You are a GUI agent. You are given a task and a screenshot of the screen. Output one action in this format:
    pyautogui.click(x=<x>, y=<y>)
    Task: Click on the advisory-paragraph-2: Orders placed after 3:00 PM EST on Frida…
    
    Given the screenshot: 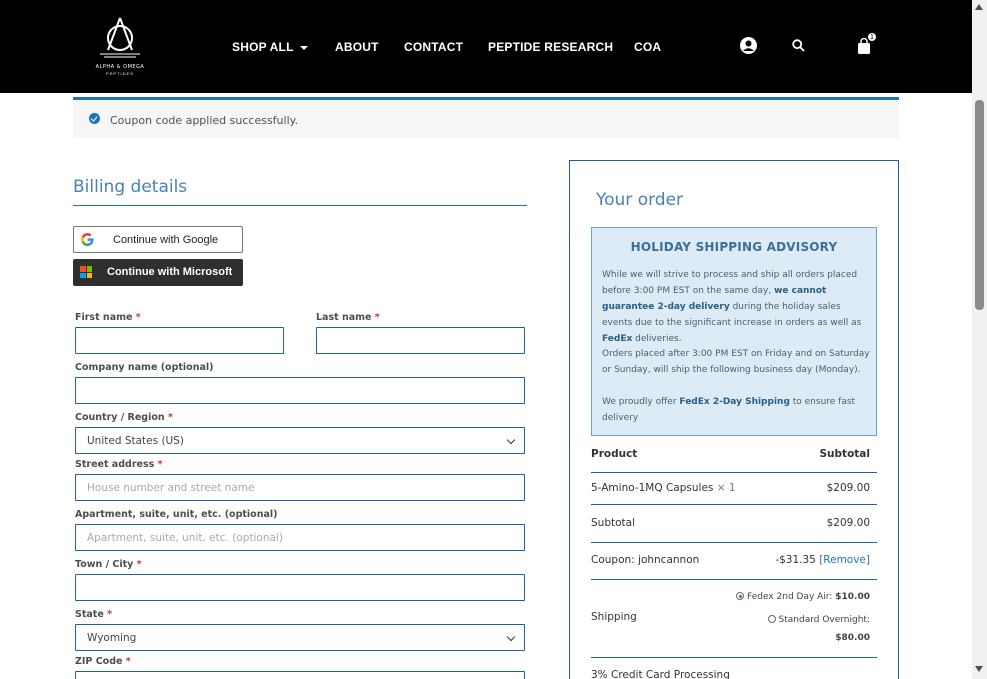 What is the action you would take?
    pyautogui.click(x=736, y=362)
    